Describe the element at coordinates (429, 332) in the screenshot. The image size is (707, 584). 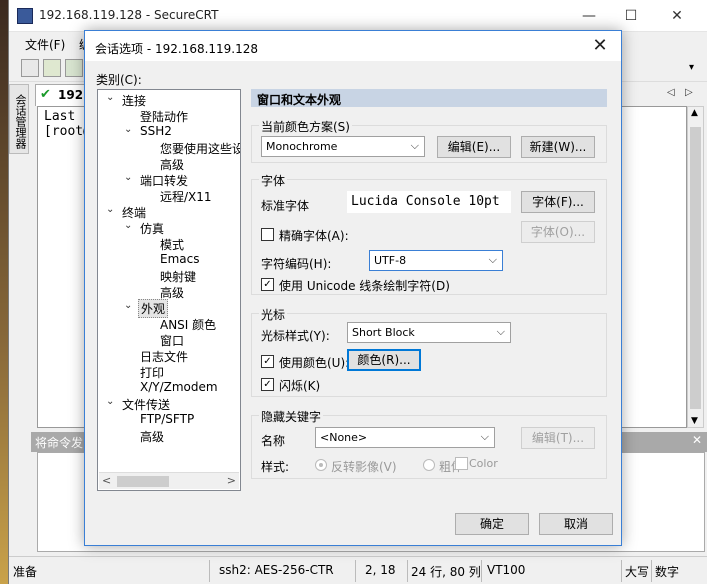
I see `cursor-style-select: Short Block ⌵` at that location.